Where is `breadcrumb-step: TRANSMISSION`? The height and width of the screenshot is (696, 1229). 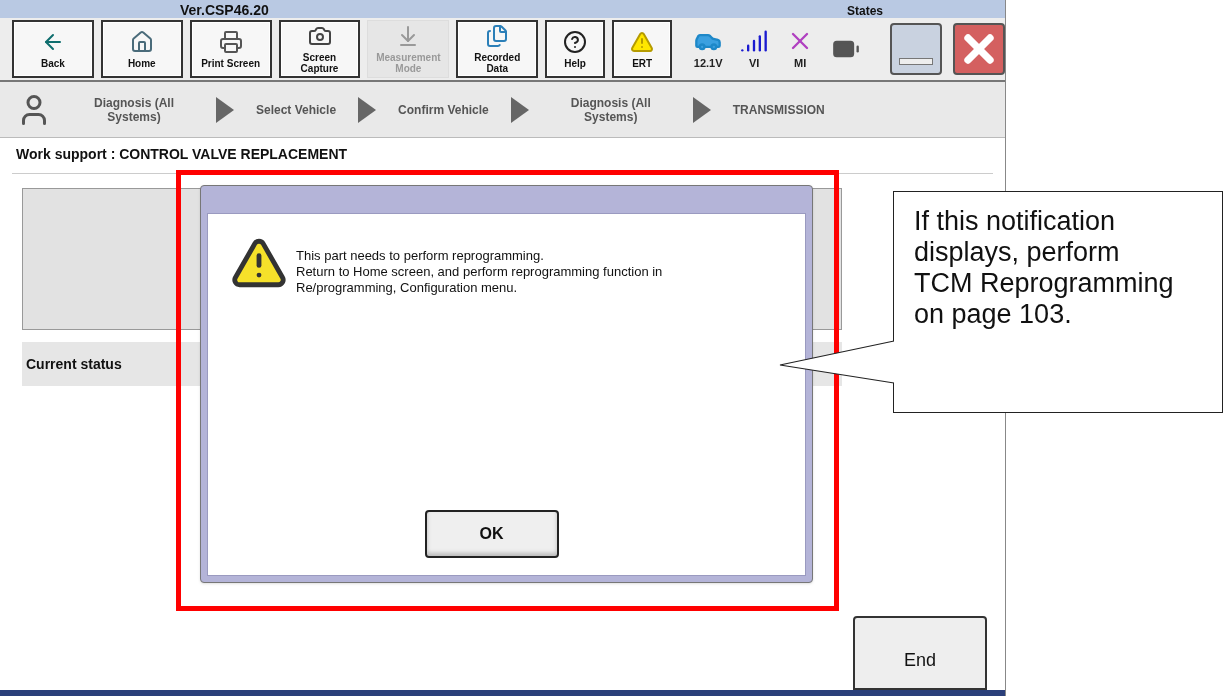
breadcrumb-step: TRANSMISSION is located at coordinates (778, 109).